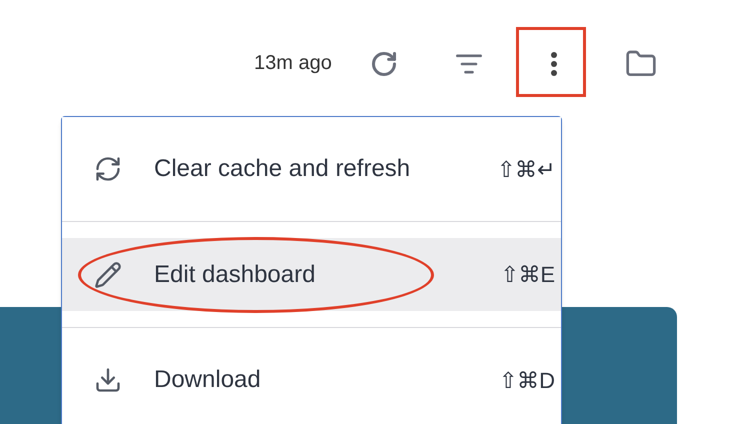 Image resolution: width=745 pixels, height=424 pixels. What do you see at coordinates (108, 274) in the screenshot?
I see `pencil-icon` at bounding box center [108, 274].